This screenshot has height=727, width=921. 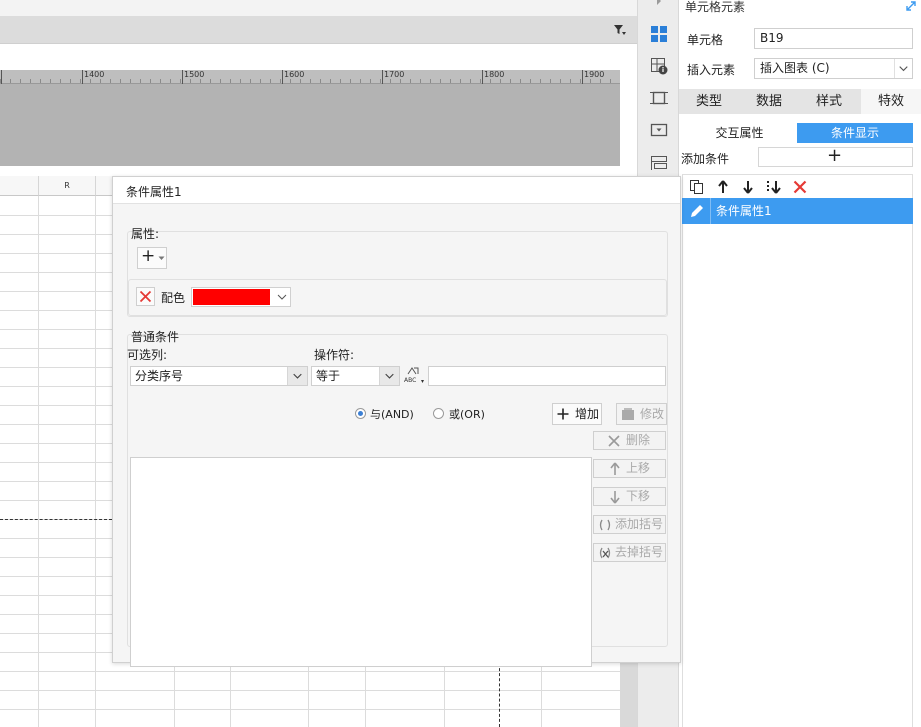 I want to click on expand-icon, so click(x=911, y=6).